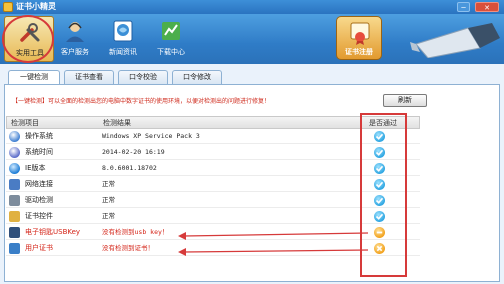  Describe the element at coordinates (213, 184) in the screenshot. I see `table-row: 网络连接 正常` at that location.